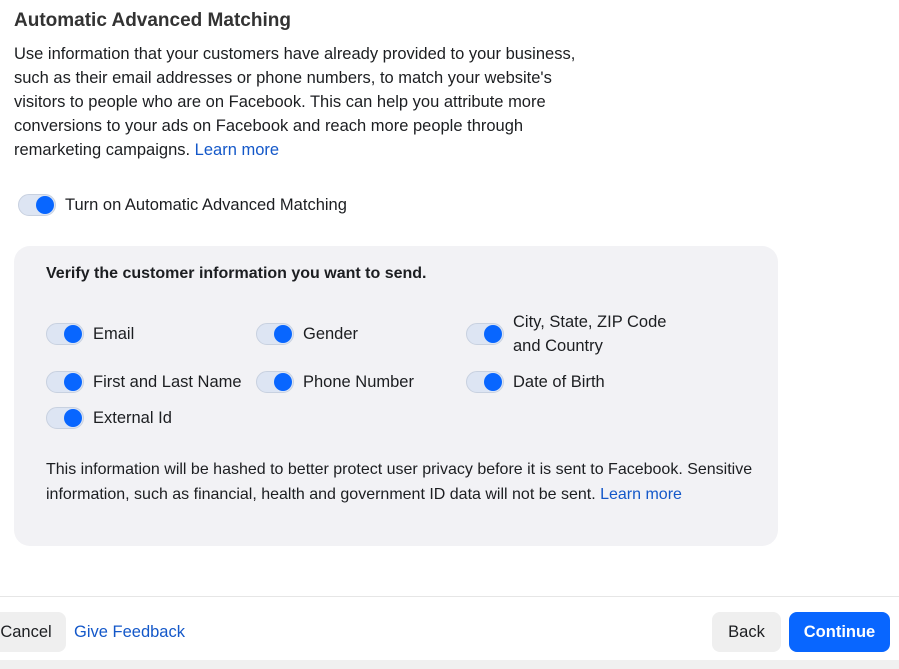  I want to click on automatic-advanced-matching-toggle, so click(37, 205).